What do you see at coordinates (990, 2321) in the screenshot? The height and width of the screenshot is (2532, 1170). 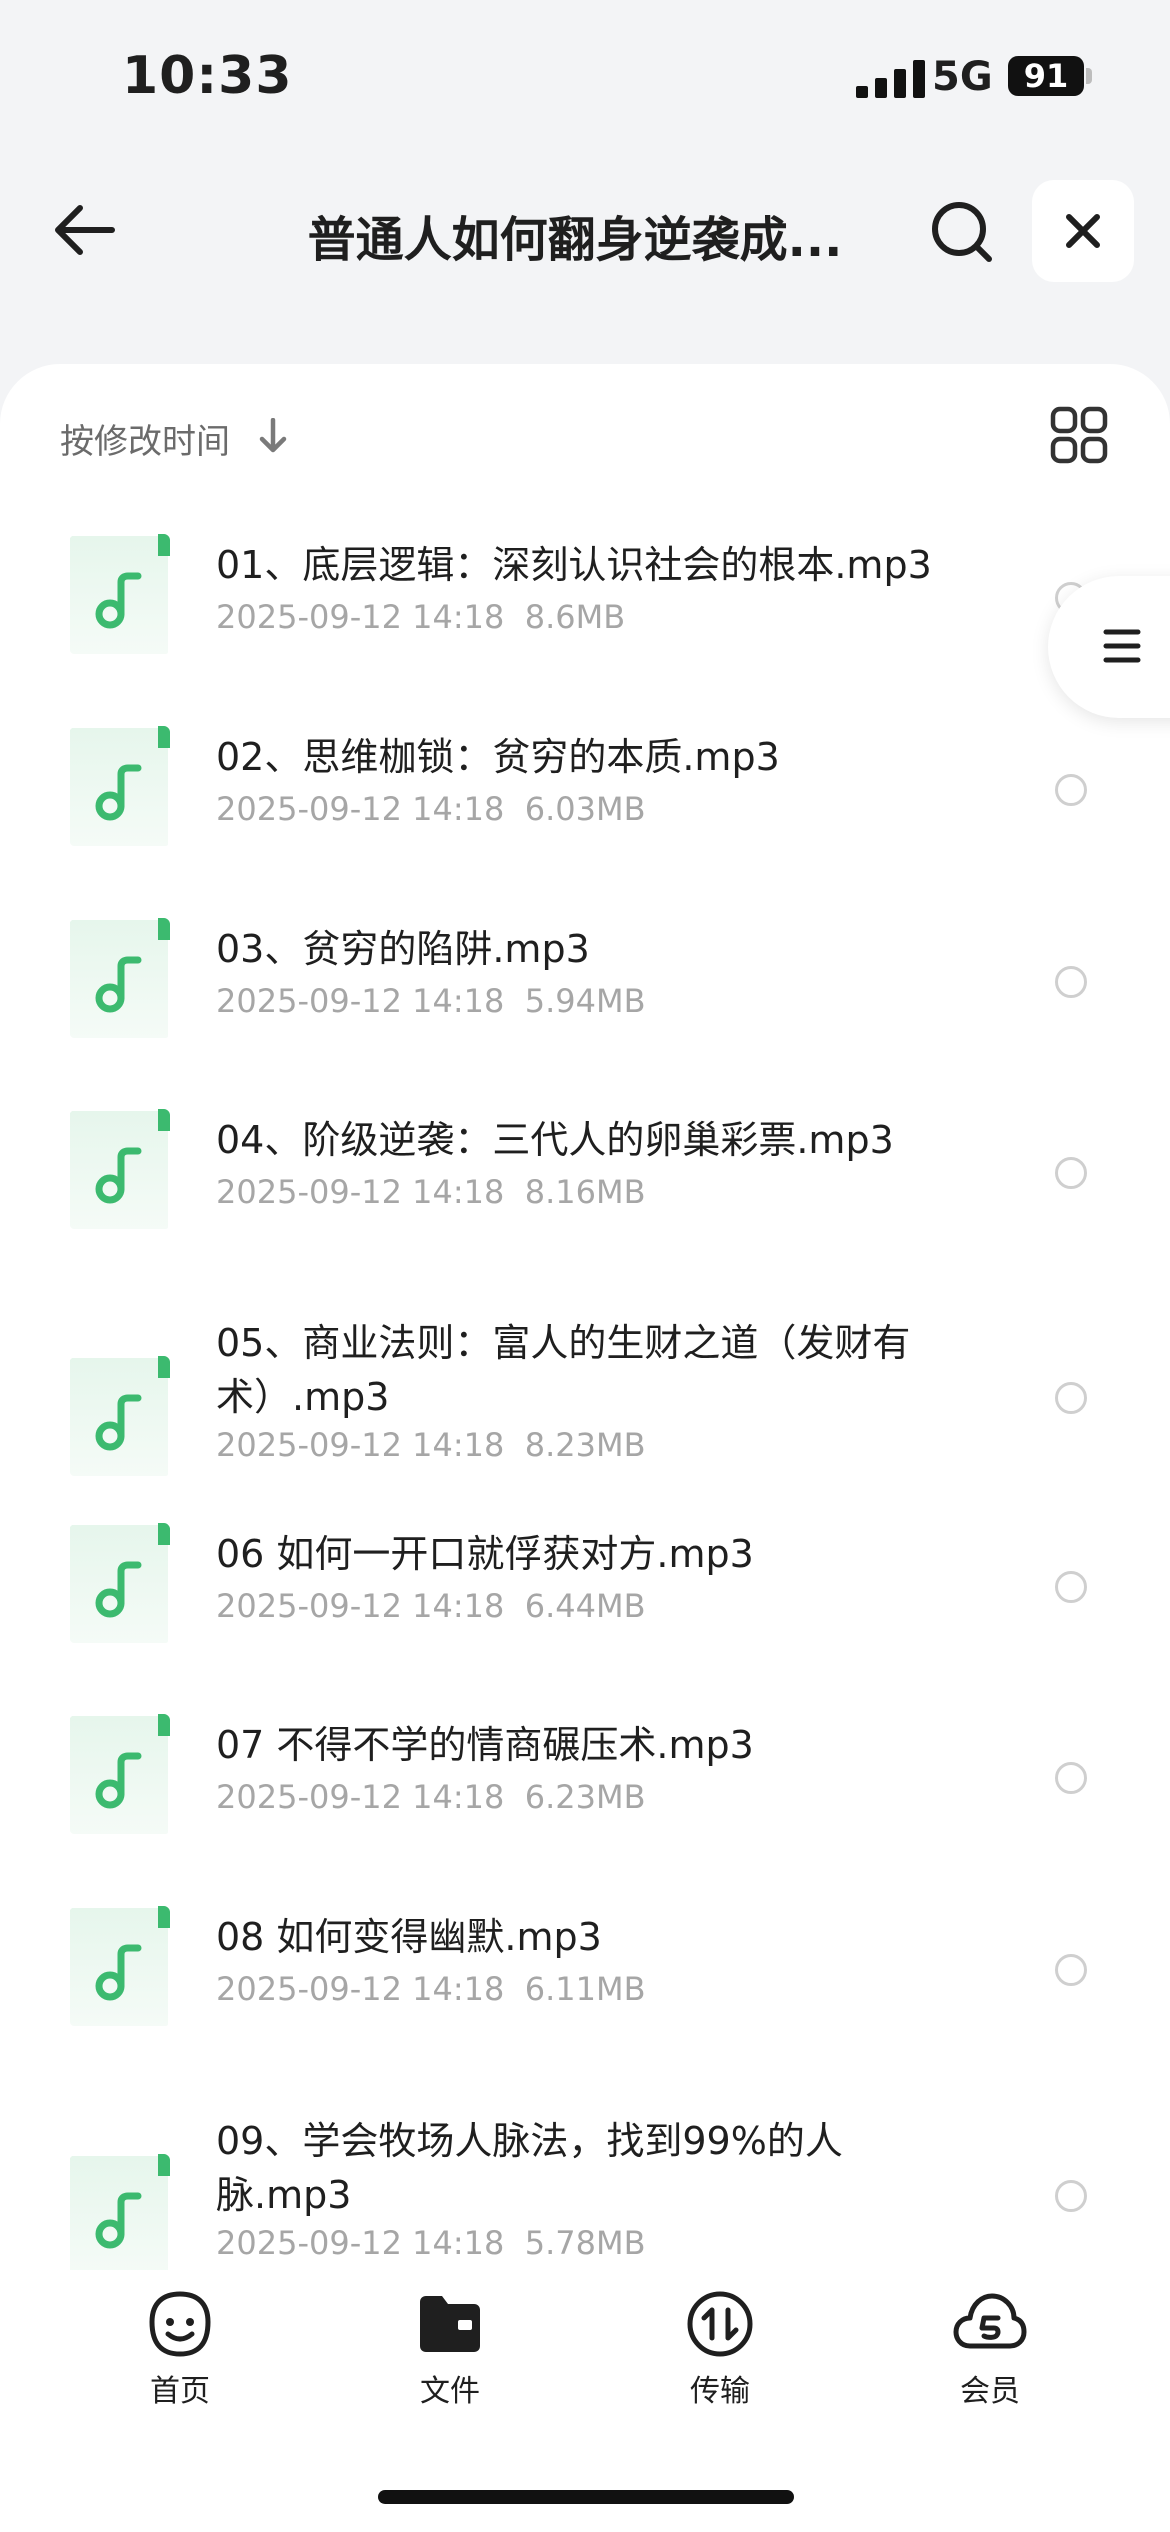 I see `cloud-vip-icon` at bounding box center [990, 2321].